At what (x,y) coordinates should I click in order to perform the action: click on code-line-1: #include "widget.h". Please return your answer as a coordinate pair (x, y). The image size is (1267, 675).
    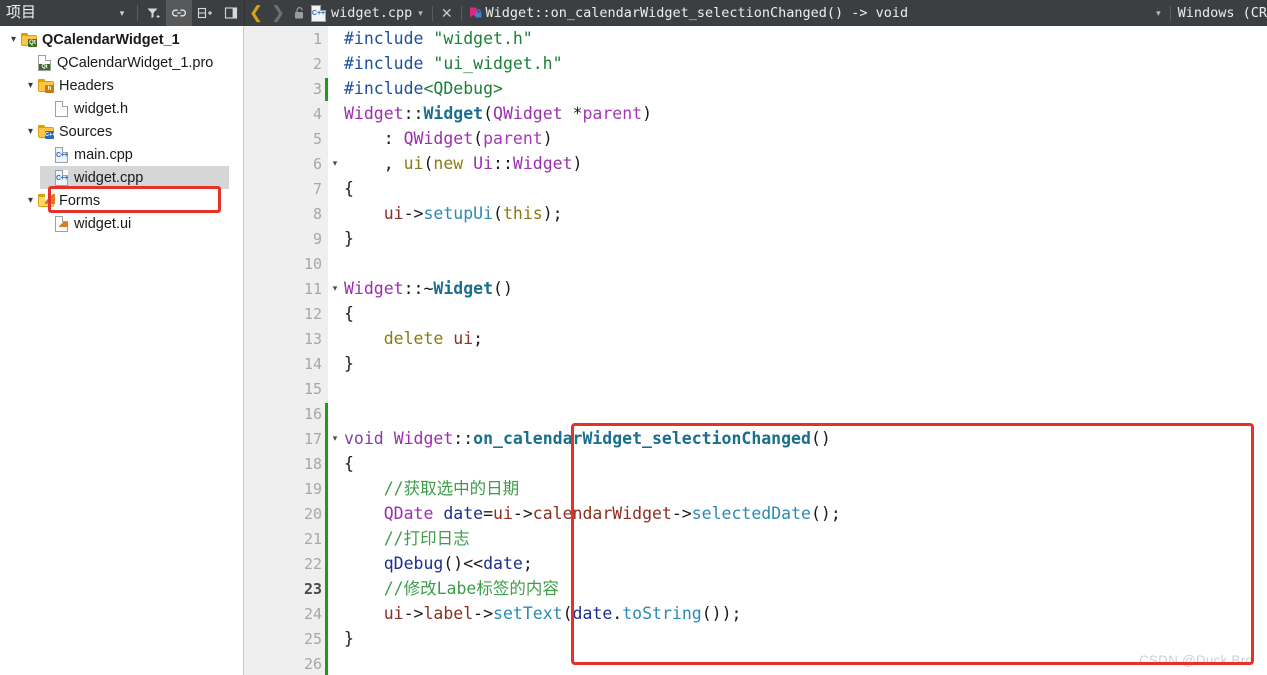
    Looking at the image, I should click on (805, 38).